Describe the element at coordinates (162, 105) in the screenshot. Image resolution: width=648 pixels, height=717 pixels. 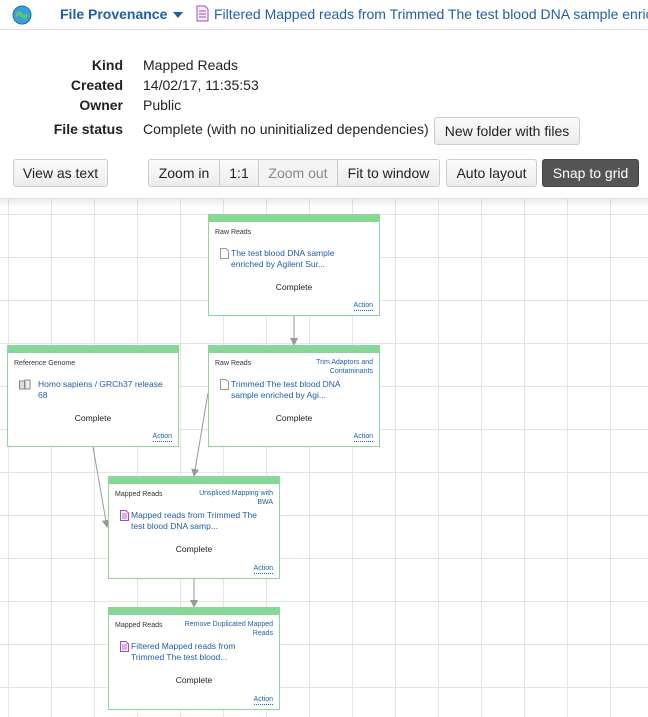
I see `owner-value: Public` at that location.